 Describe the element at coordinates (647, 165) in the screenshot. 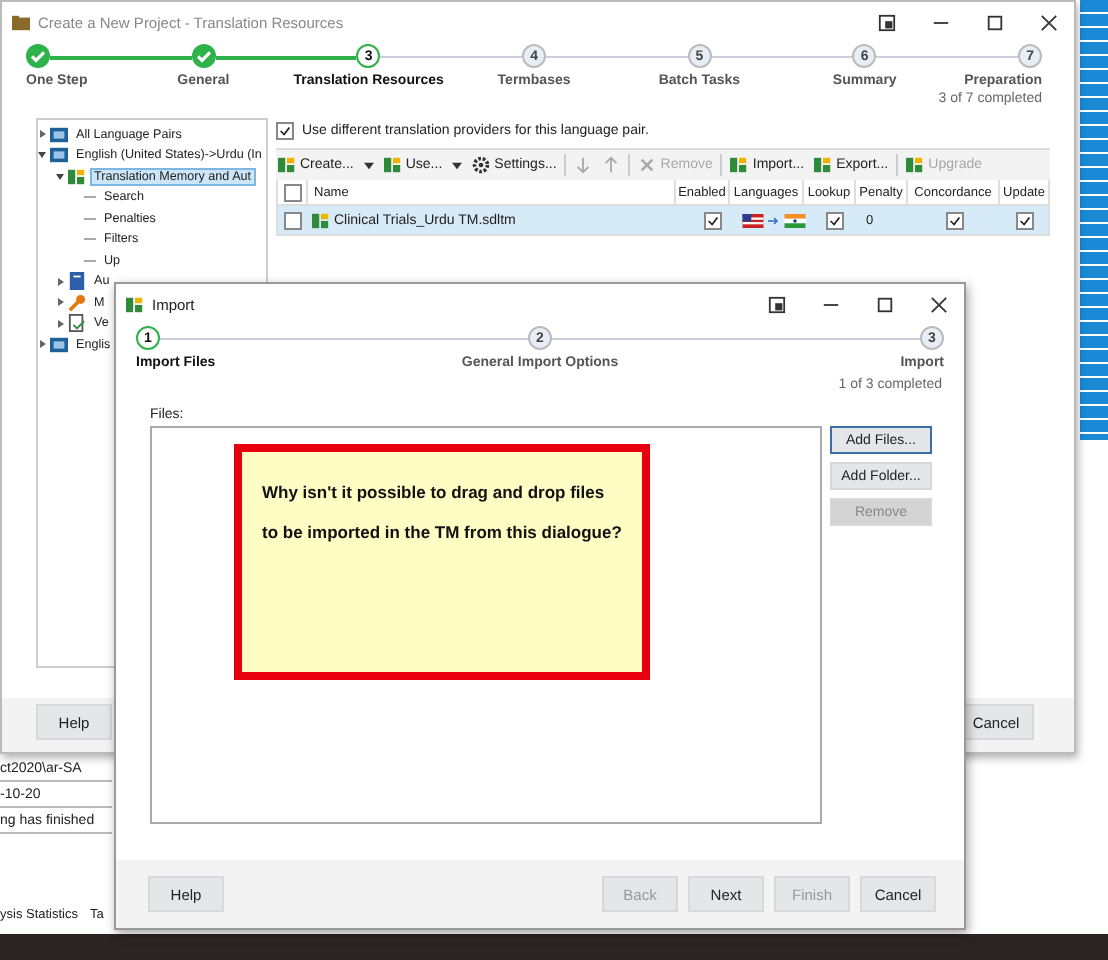

I see `cross-icon` at that location.